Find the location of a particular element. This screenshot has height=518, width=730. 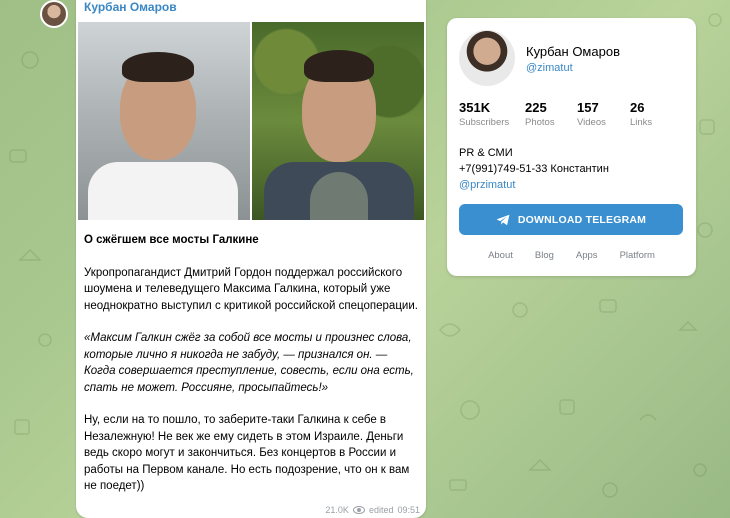

footer-link-blog: Blog is located at coordinates (544, 255).